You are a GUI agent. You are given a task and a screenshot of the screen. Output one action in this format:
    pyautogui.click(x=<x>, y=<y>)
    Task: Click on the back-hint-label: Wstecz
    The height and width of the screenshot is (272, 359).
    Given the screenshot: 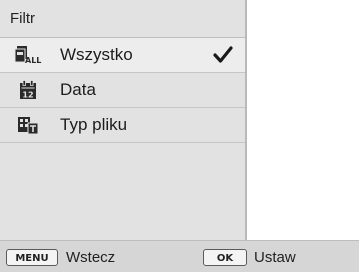 What is the action you would take?
    pyautogui.click(x=91, y=257)
    